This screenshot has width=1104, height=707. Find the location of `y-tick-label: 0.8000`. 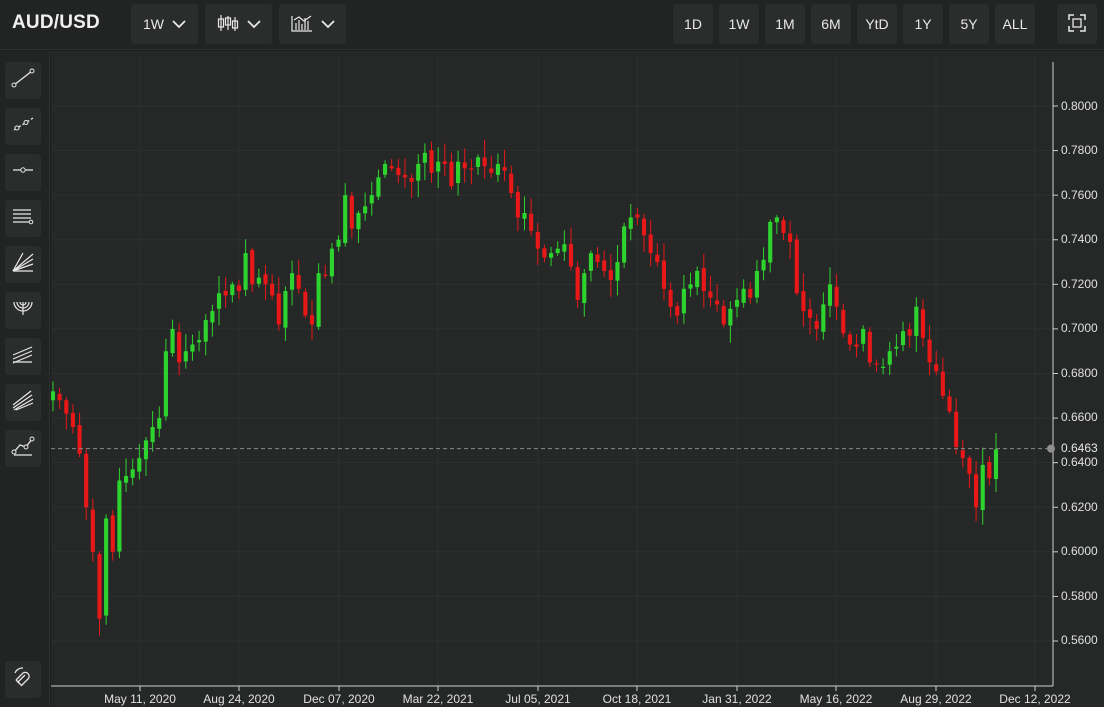

y-tick-label: 0.8000 is located at coordinates (1079, 106).